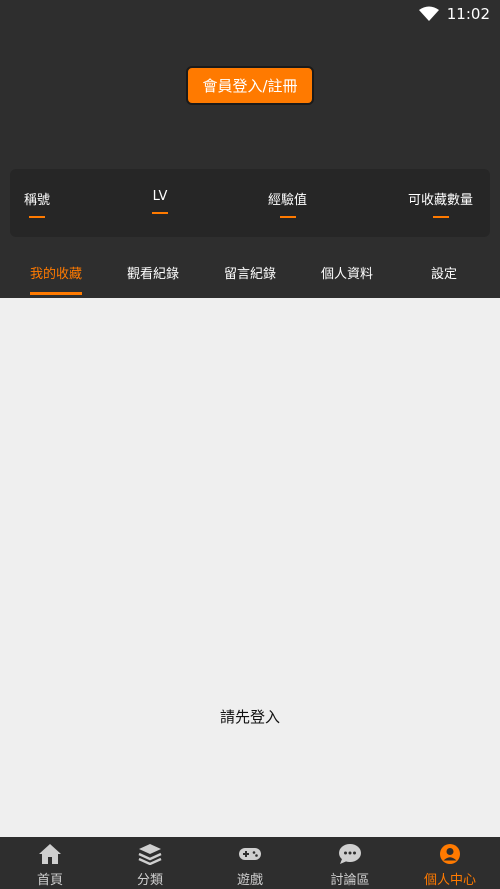 This screenshot has height=889, width=500. I want to click on stat-favorite-capacity: 可收藏數量, so click(440, 203).